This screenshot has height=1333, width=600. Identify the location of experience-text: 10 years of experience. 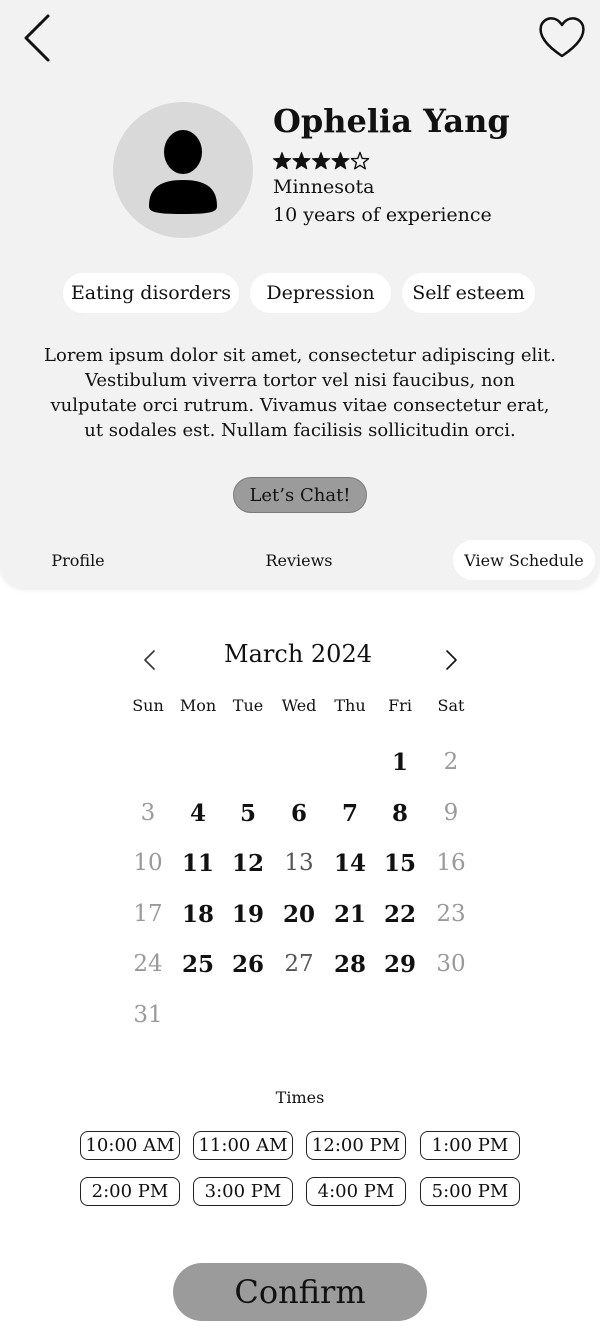
(382, 215).